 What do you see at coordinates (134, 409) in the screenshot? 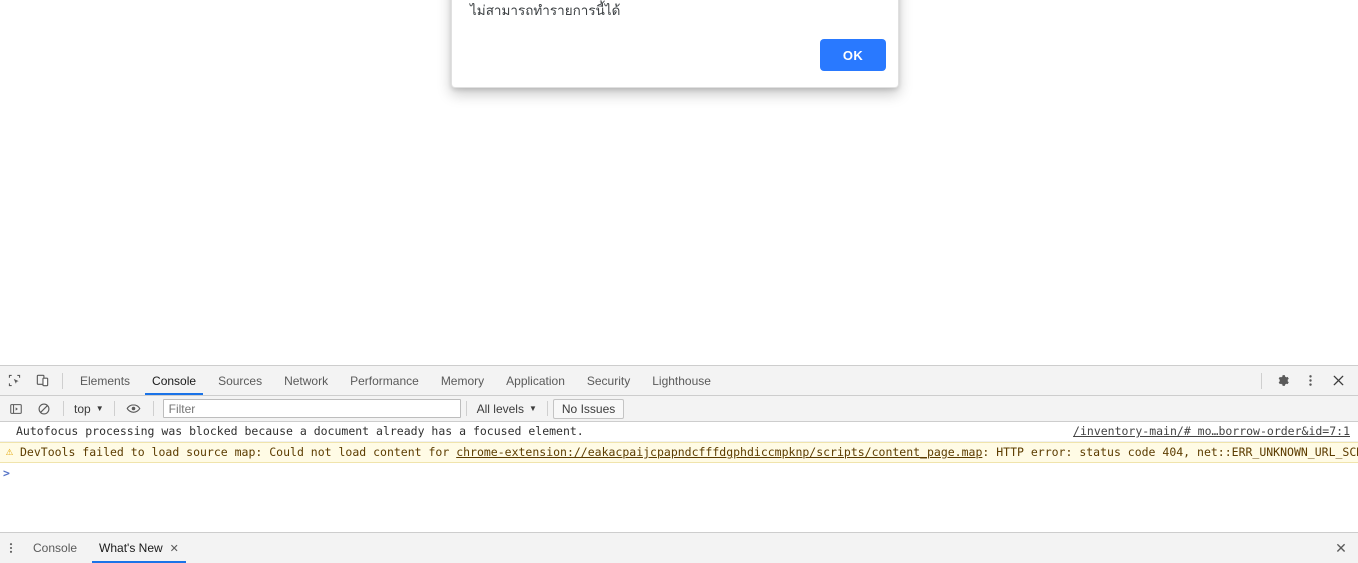
I see `eye-icon` at bounding box center [134, 409].